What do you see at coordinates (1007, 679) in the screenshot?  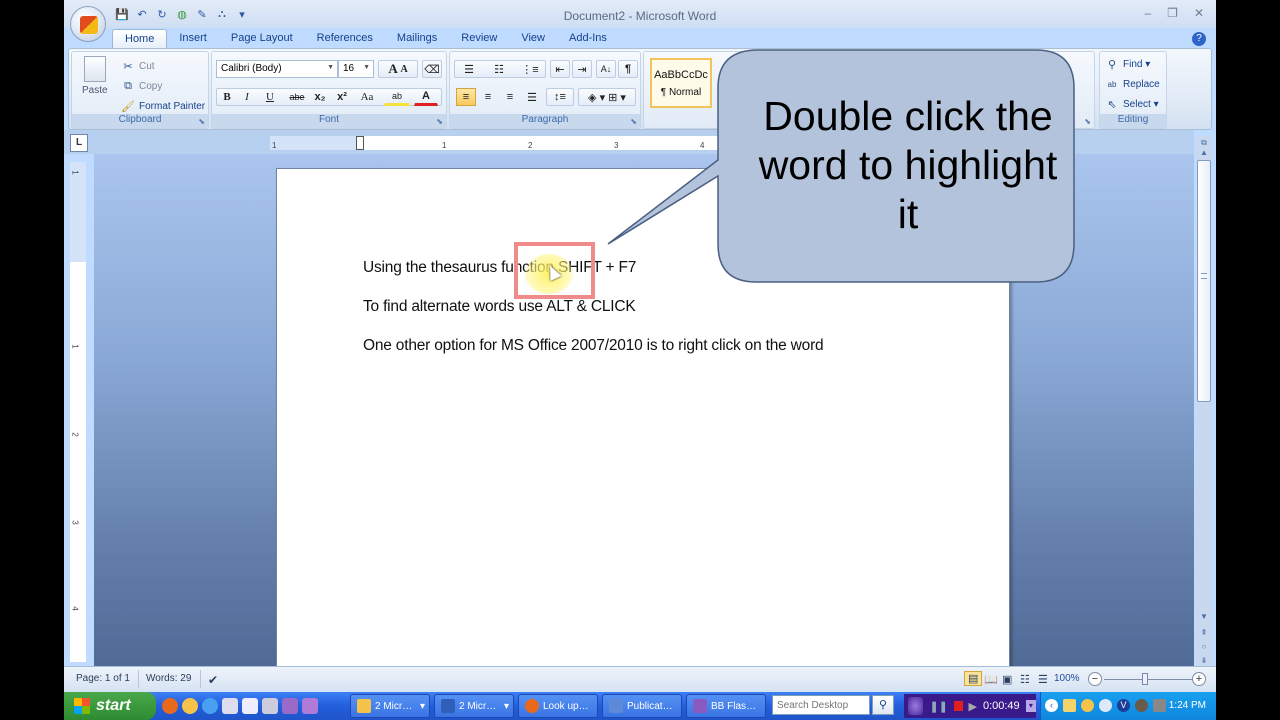 I see `web-layout-icon: ▣` at bounding box center [1007, 679].